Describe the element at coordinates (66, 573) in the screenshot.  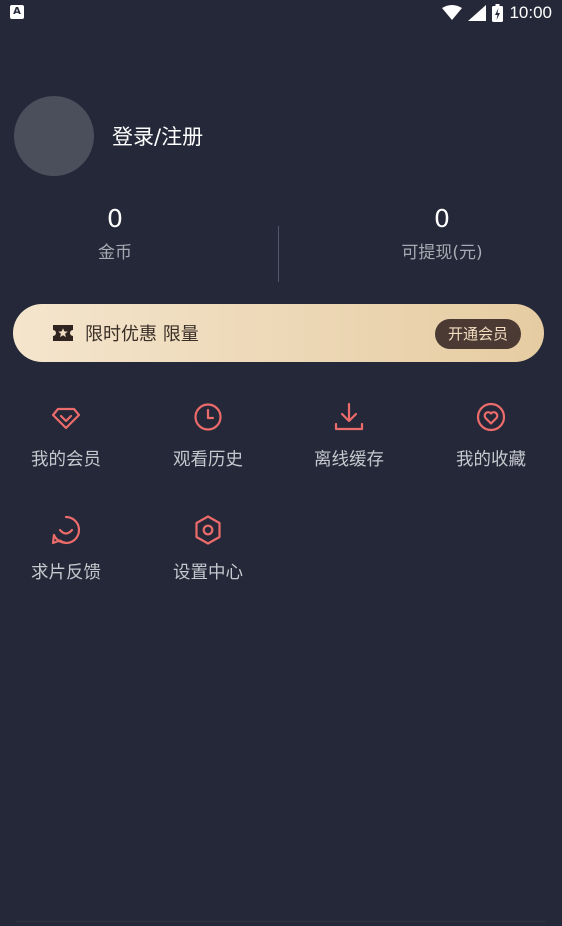
I see `menu-label: 求片反馈` at that location.